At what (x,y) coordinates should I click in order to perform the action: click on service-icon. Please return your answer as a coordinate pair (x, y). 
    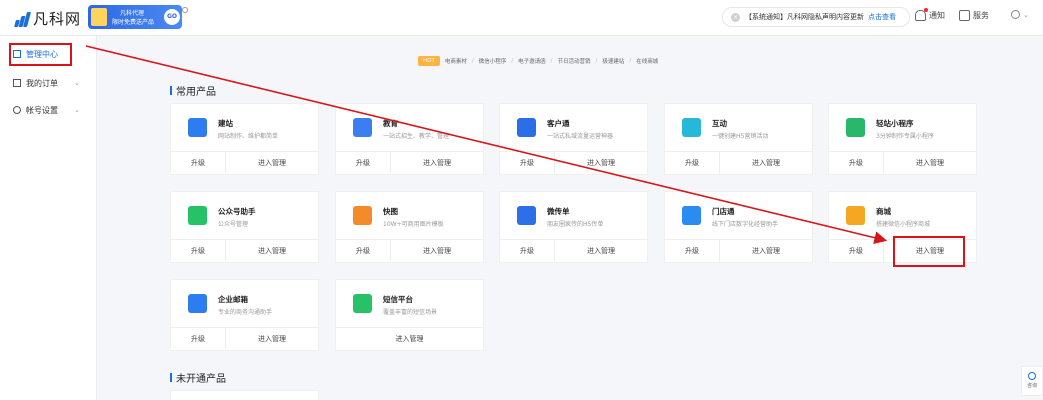
    Looking at the image, I should click on (964, 15).